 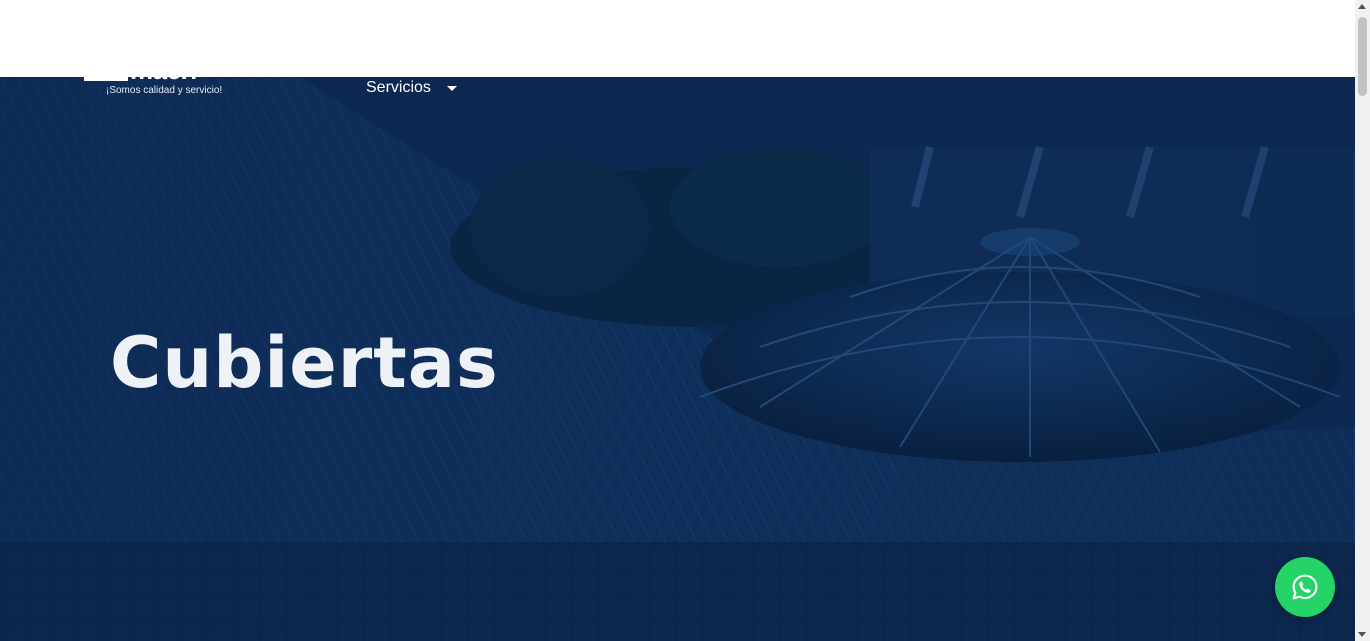 I want to click on whatsapp-icon, so click(x=1305, y=587).